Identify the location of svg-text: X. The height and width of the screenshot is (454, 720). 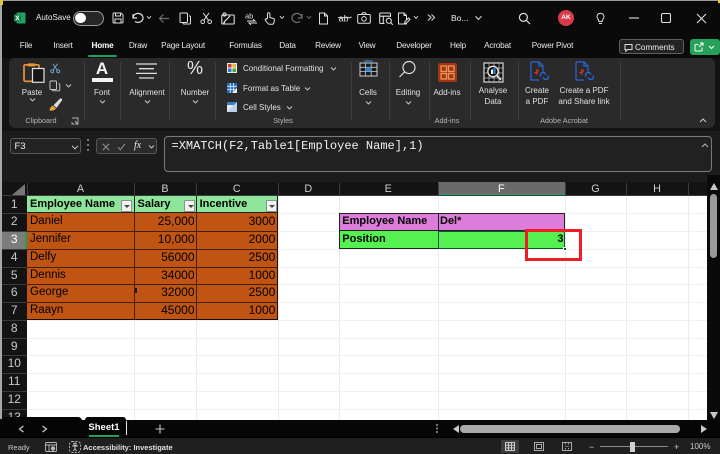
(17, 18).